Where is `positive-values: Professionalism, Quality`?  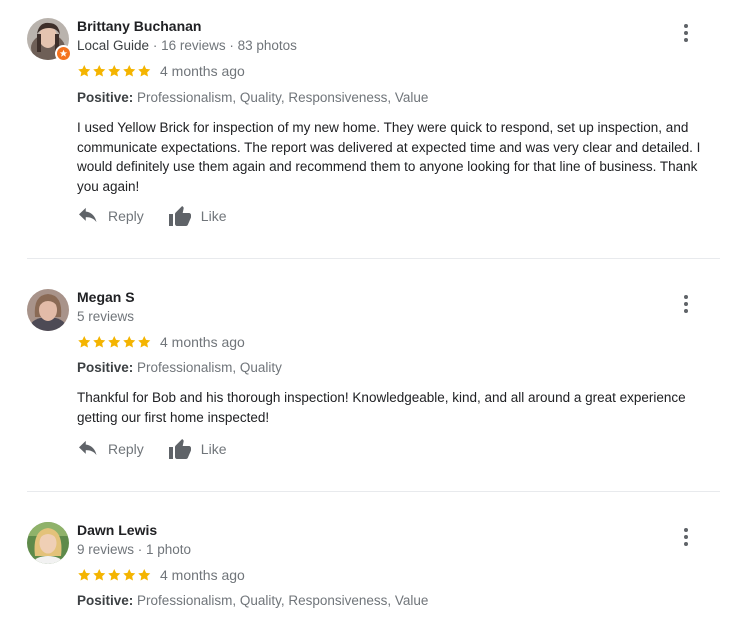 positive-values: Professionalism, Quality is located at coordinates (209, 367).